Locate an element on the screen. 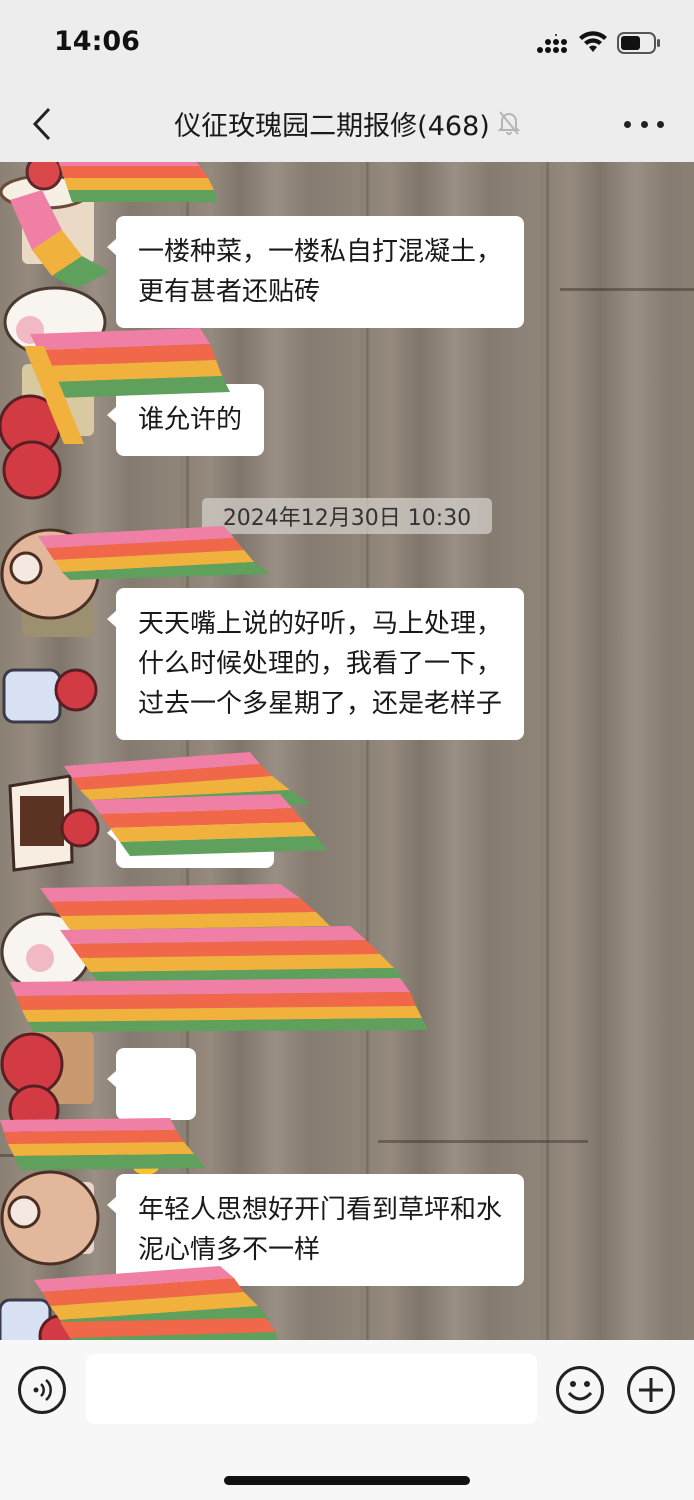 The width and height of the screenshot is (694, 1500). voice-icon is located at coordinates (42, 1390).